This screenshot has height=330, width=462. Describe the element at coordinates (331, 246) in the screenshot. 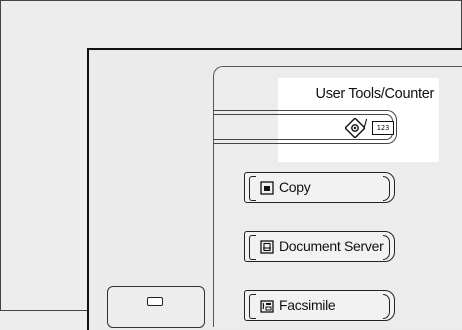

I see `document-server-label: Document Server` at that location.